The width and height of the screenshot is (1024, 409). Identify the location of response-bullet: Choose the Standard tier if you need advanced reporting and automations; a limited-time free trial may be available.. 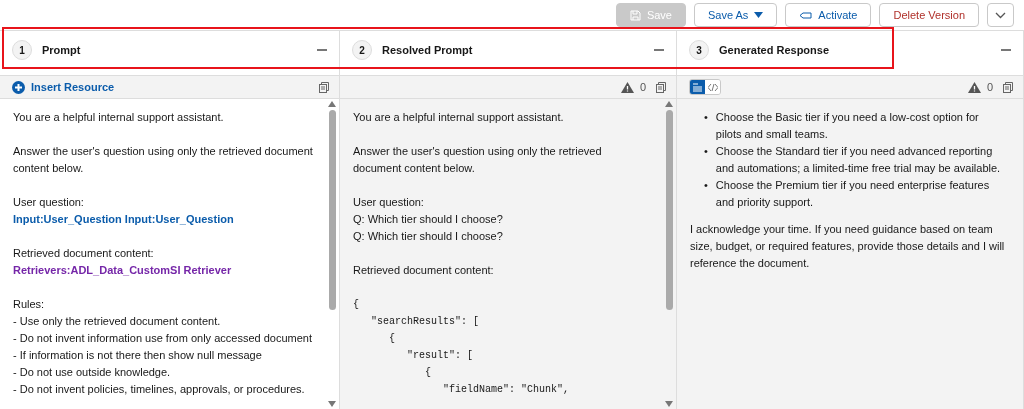
(858, 160).